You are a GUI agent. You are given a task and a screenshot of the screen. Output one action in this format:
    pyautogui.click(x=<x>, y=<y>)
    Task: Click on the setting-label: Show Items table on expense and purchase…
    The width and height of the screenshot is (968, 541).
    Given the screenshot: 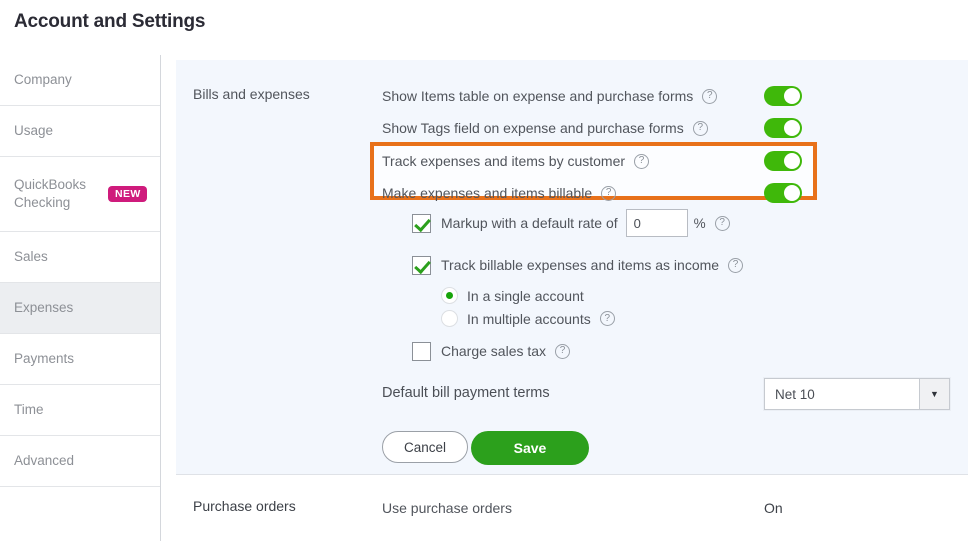 What is the action you would take?
    pyautogui.click(x=538, y=96)
    